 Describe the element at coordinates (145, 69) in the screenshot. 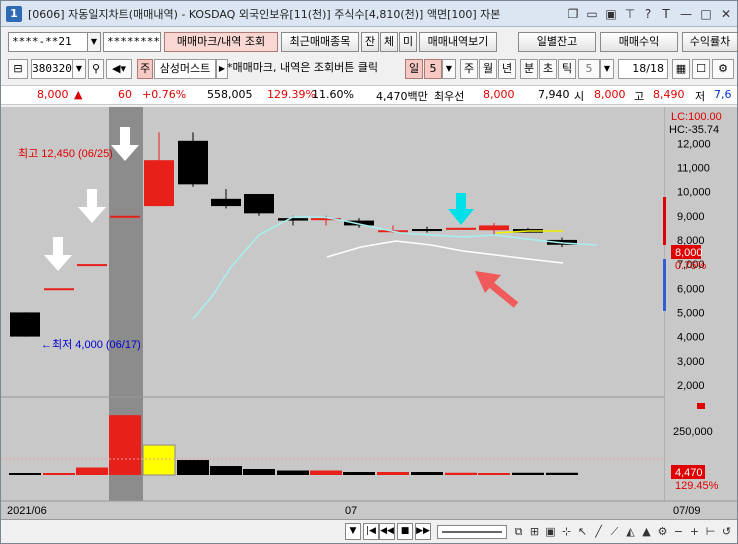

I see `stock-type-button: 주` at that location.